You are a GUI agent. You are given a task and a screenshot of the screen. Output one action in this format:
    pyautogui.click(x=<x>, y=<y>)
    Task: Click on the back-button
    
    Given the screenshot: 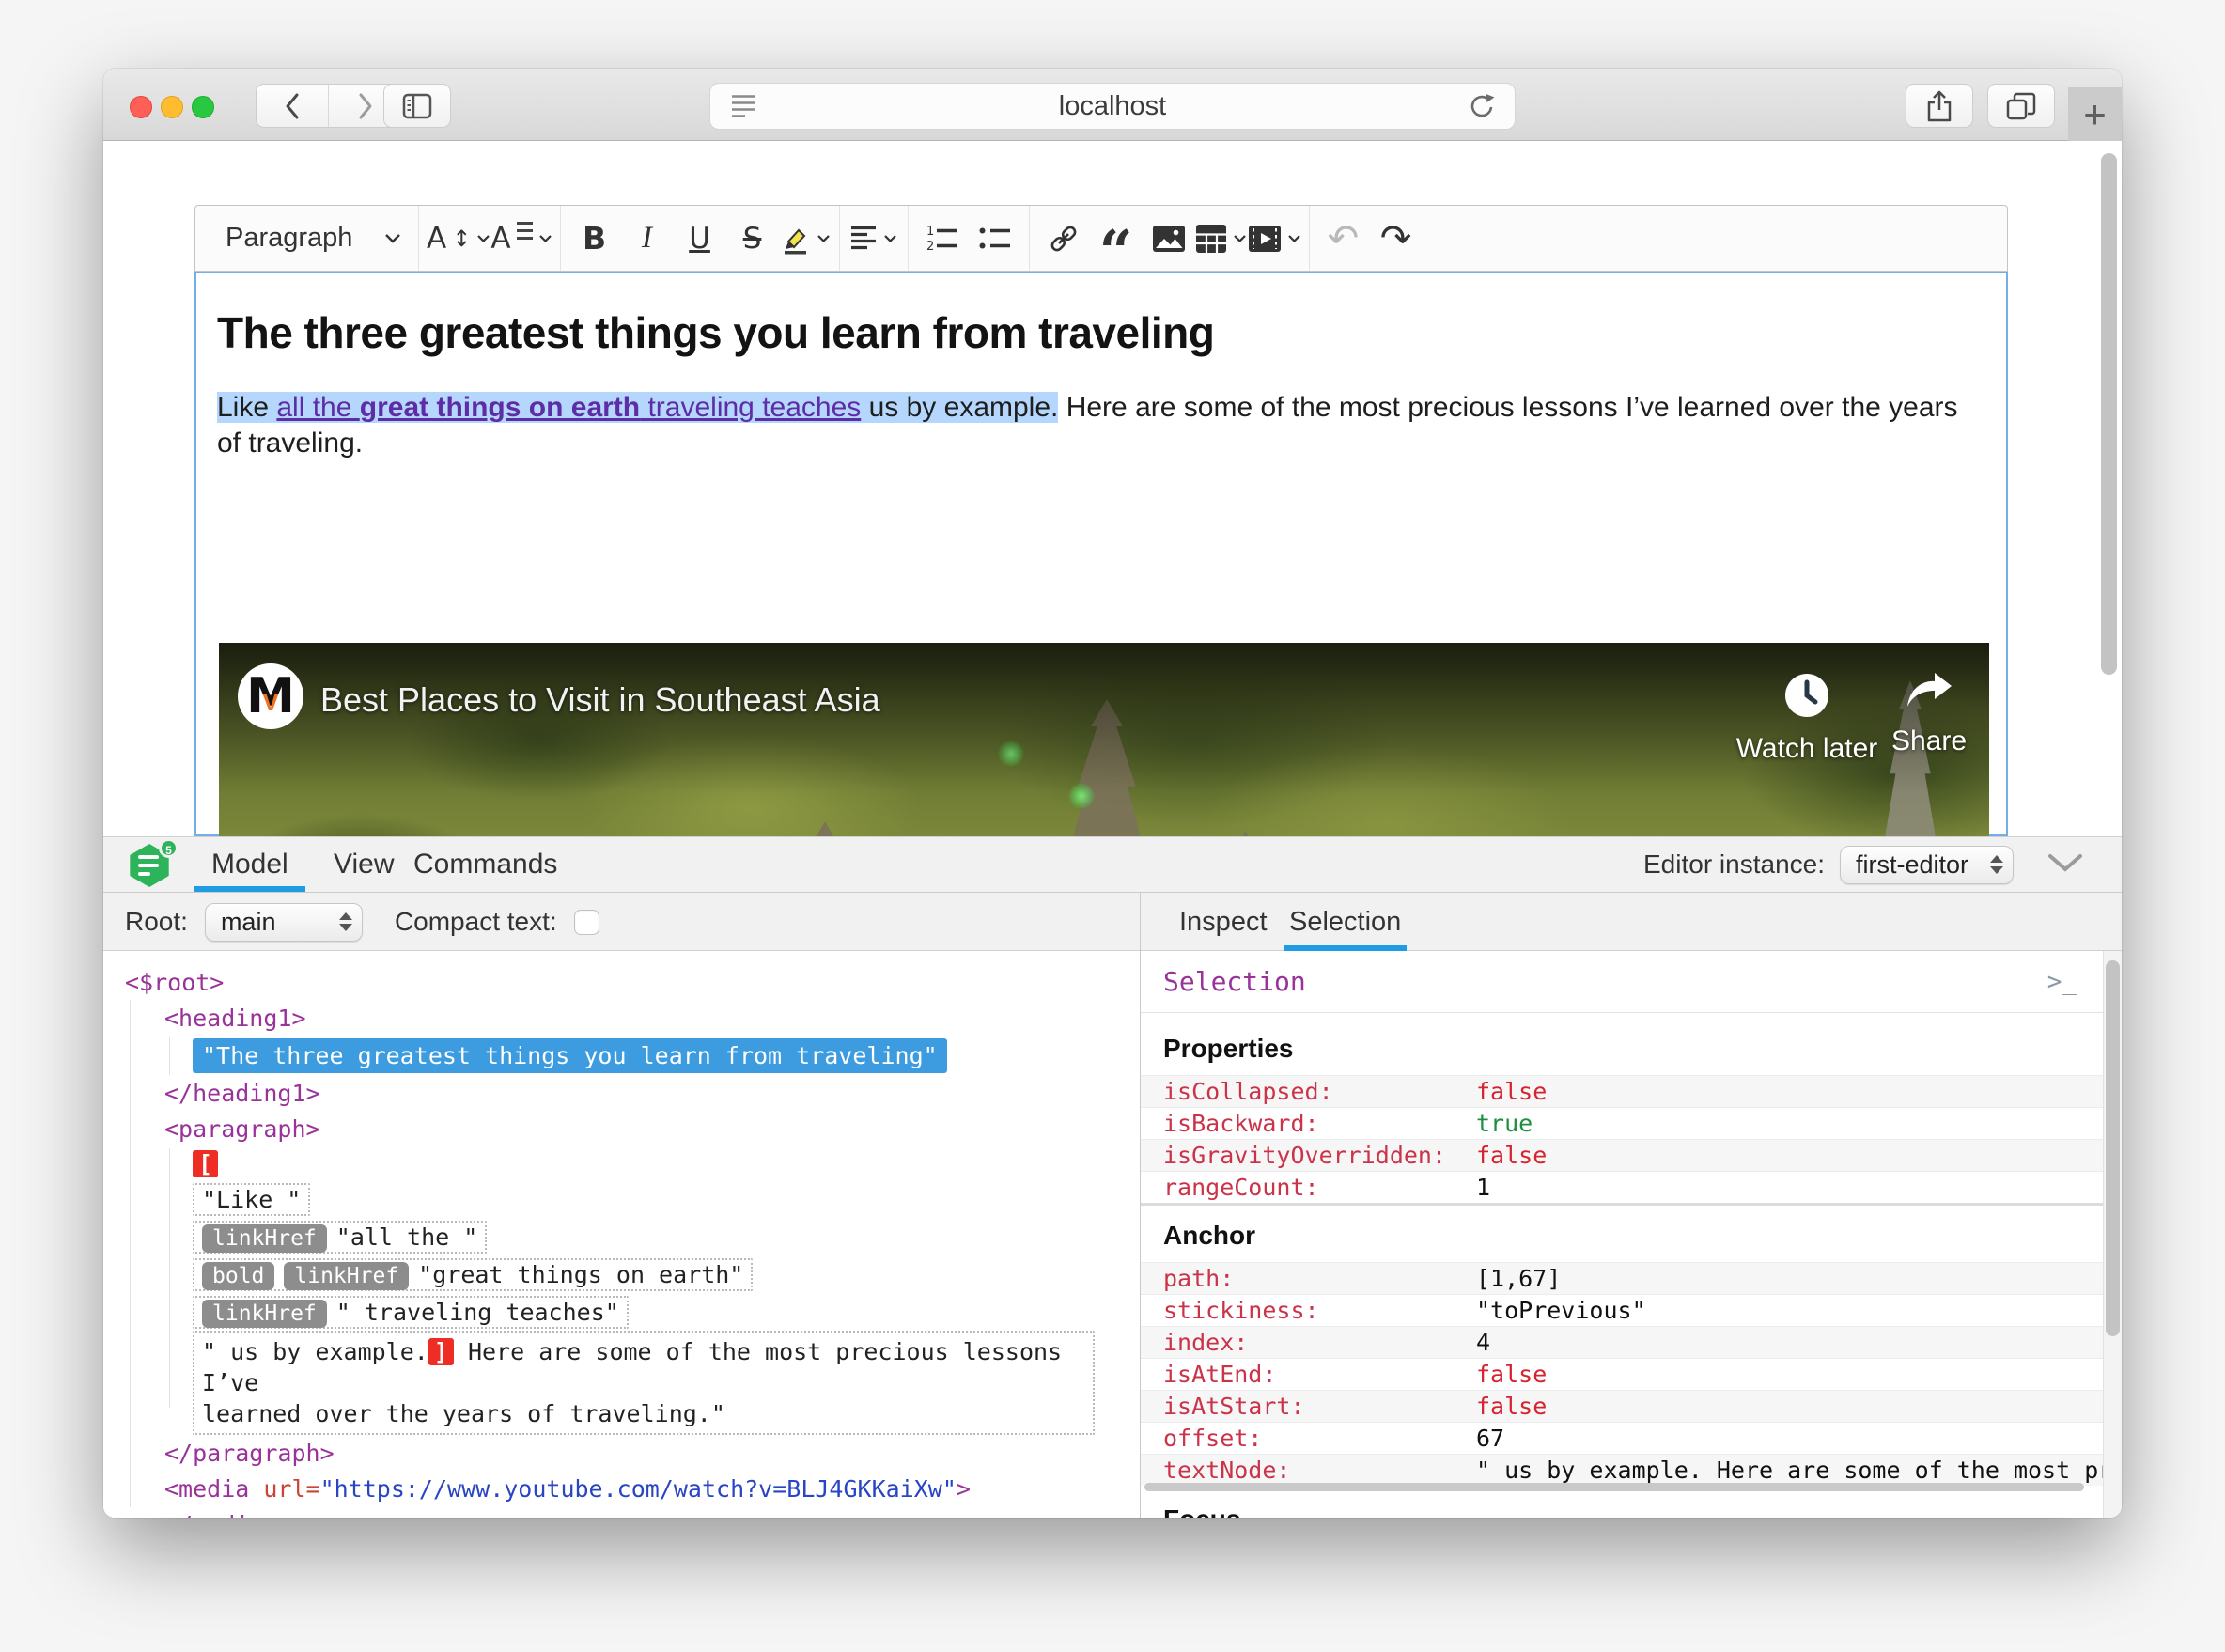 What is the action you would take?
    pyautogui.click(x=293, y=106)
    